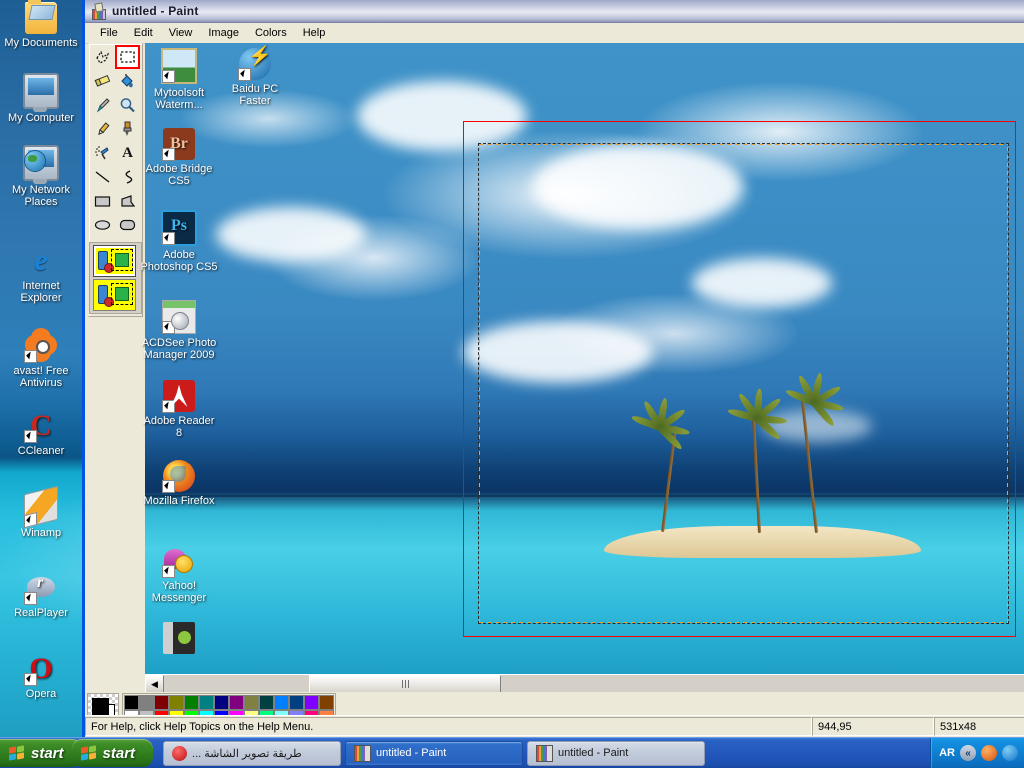 Image resolution: width=1024 pixels, height=768 pixels. Describe the element at coordinates (947, 753) in the screenshot. I see `language-indicator: AR` at that location.